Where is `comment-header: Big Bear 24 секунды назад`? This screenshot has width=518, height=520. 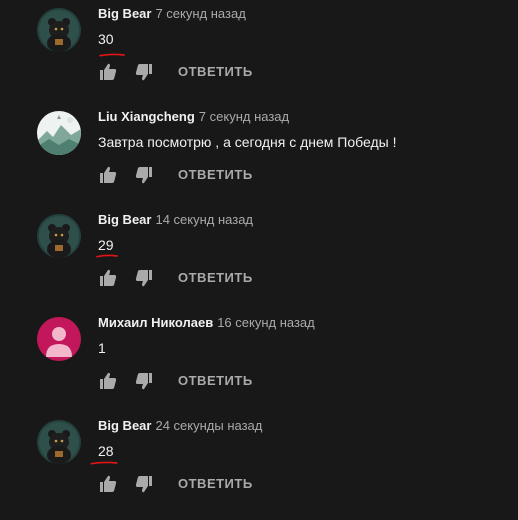
comment-header: Big Bear 24 секунды назад is located at coordinates (180, 426).